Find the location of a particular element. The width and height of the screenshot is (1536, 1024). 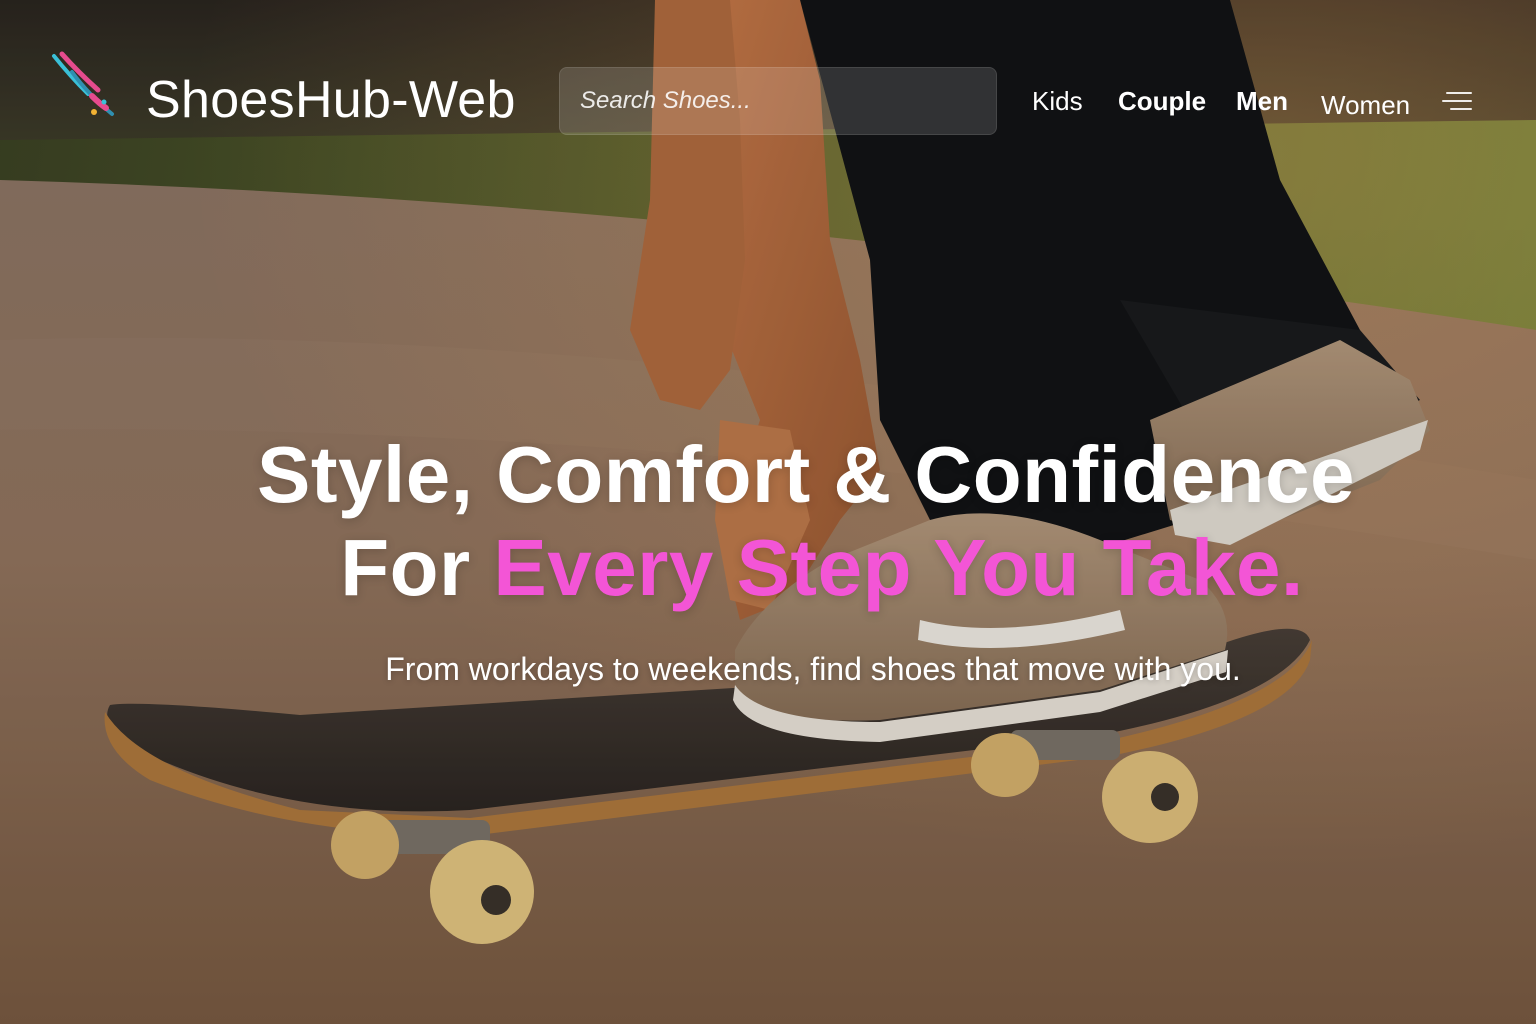

nav-link-couple: Couple is located at coordinates (1162, 101).